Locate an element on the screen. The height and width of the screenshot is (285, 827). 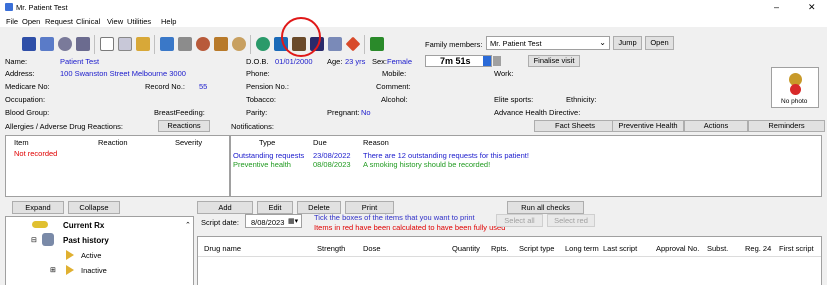
link-icon is located at coordinates (203, 44).